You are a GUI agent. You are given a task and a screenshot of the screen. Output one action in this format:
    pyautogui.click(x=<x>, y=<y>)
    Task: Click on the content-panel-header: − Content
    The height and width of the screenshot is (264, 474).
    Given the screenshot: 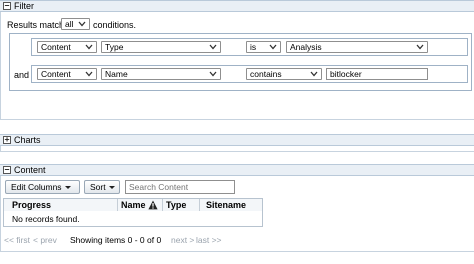 What is the action you would take?
    pyautogui.click(x=237, y=170)
    